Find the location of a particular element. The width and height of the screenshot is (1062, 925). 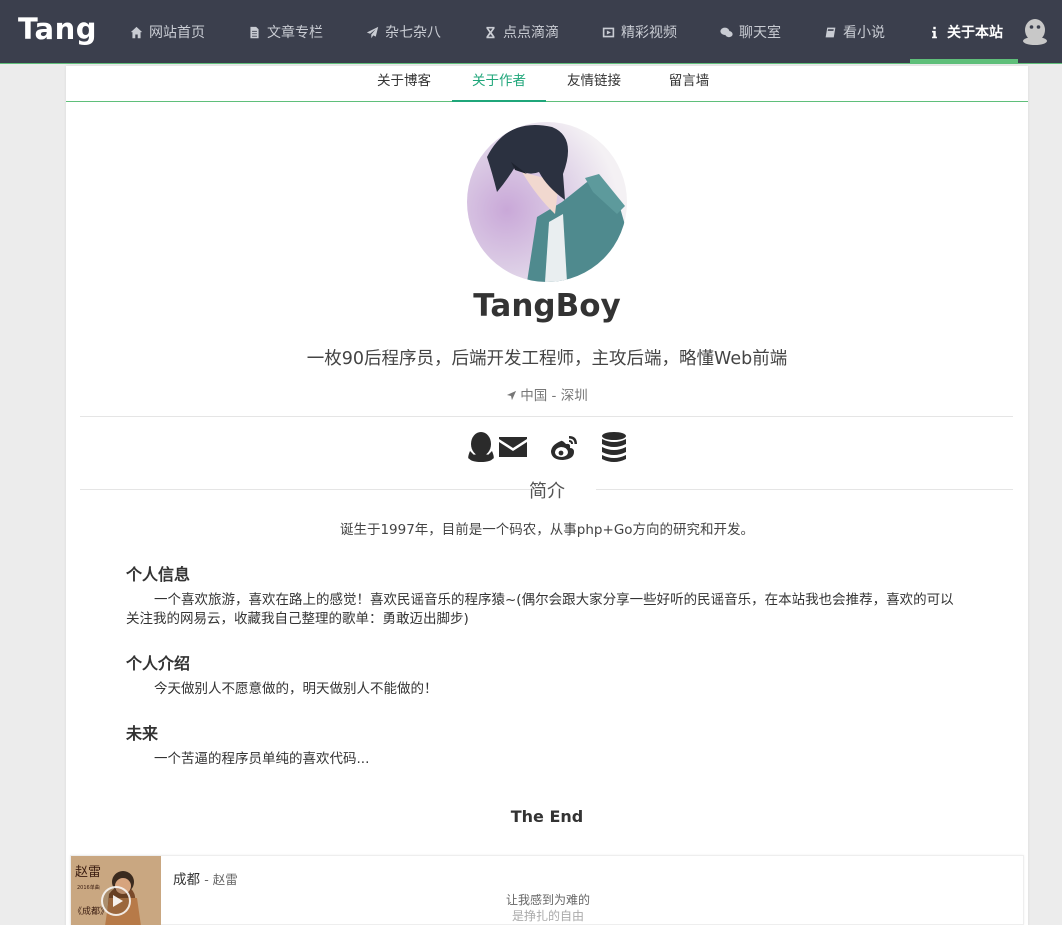

social-qq is located at coordinates (481, 447).